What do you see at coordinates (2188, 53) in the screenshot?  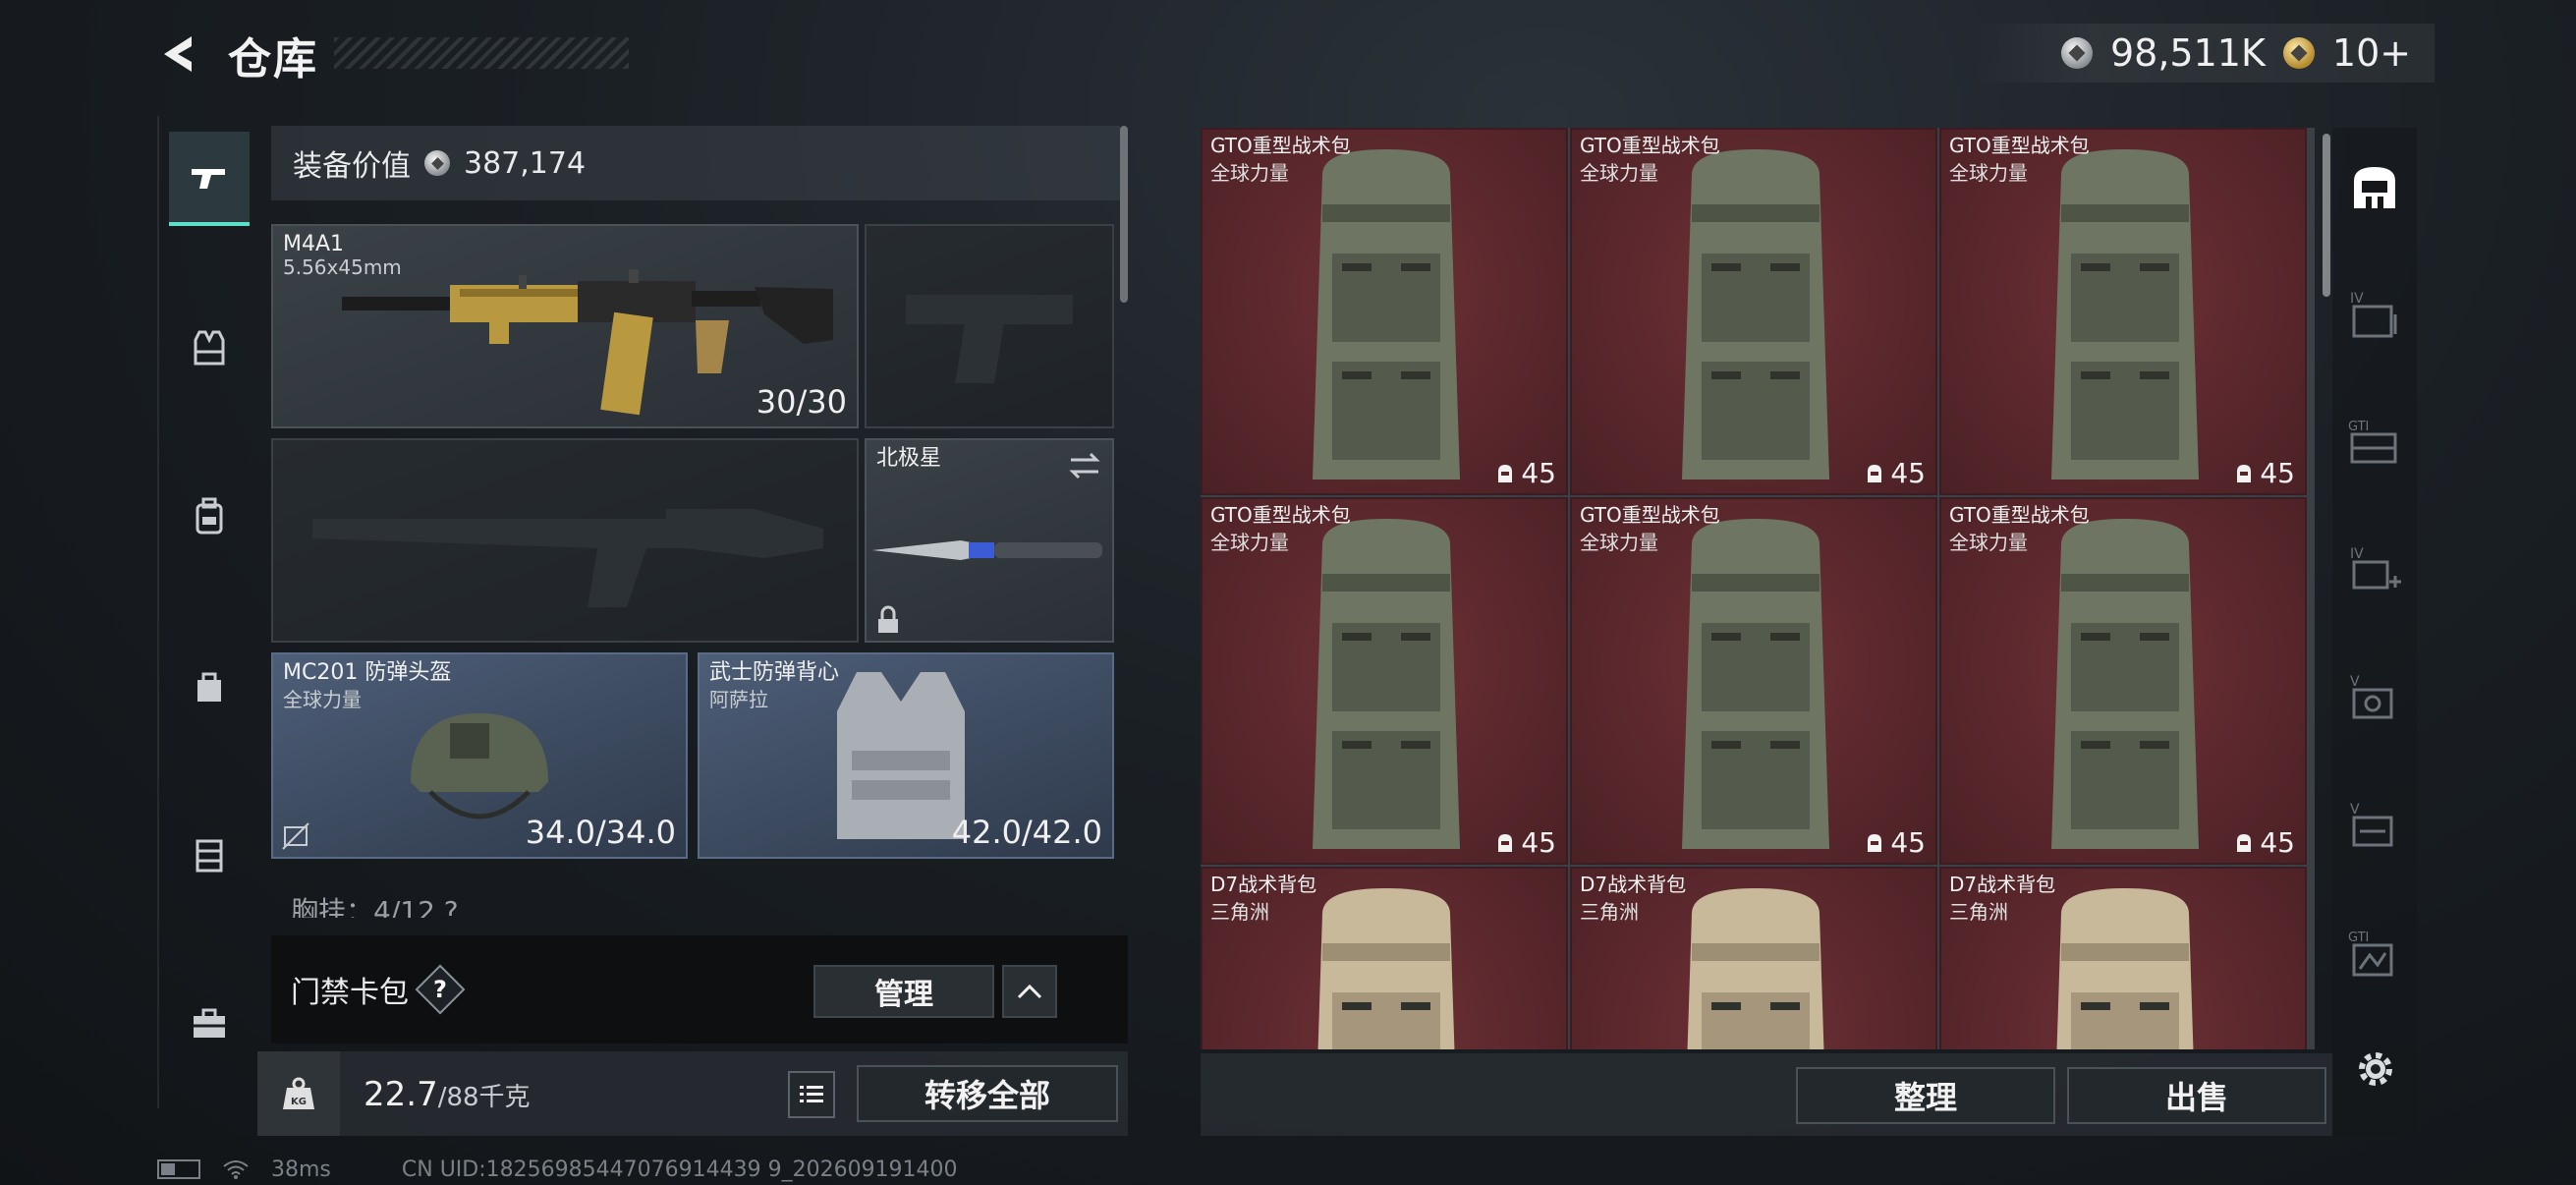 I see `silver-currency-value: 98,511K` at bounding box center [2188, 53].